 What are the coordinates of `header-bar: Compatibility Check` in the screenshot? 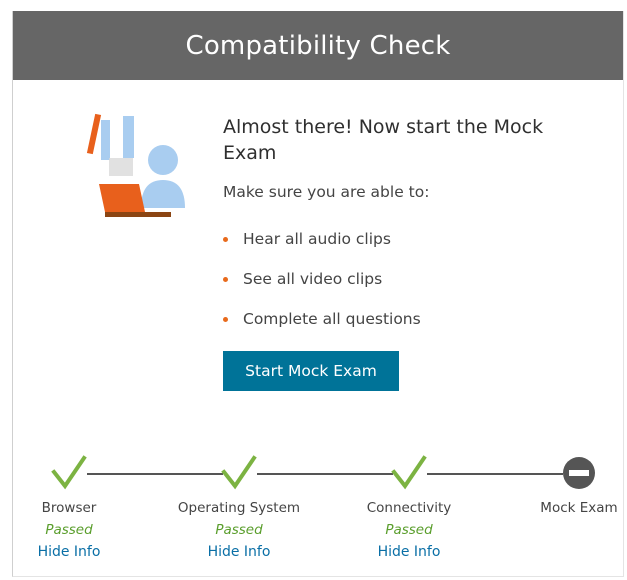 It's located at (318, 45).